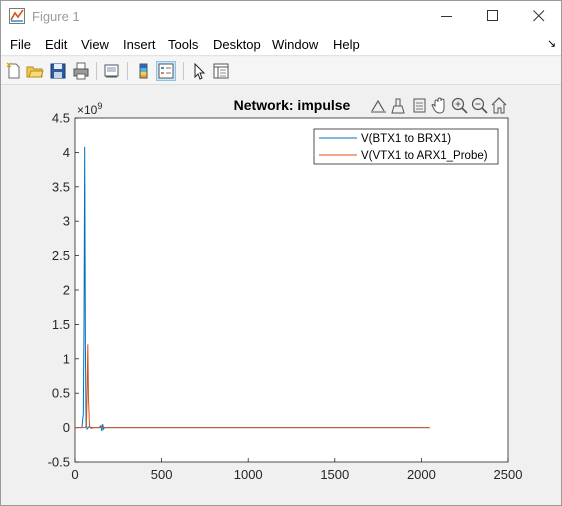  What do you see at coordinates (56, 16) in the screenshot?
I see `window-title: Figure 1` at bounding box center [56, 16].